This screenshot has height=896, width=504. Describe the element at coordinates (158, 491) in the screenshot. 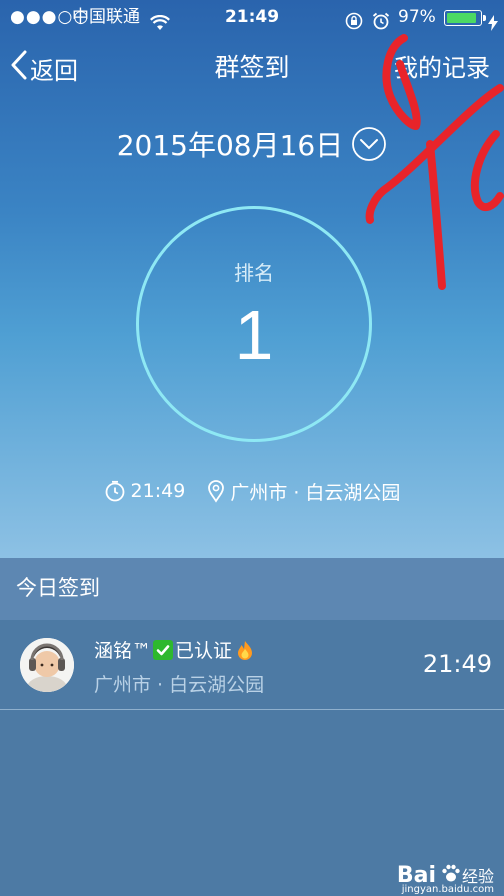

I see `checkin-time: 21:49` at that location.